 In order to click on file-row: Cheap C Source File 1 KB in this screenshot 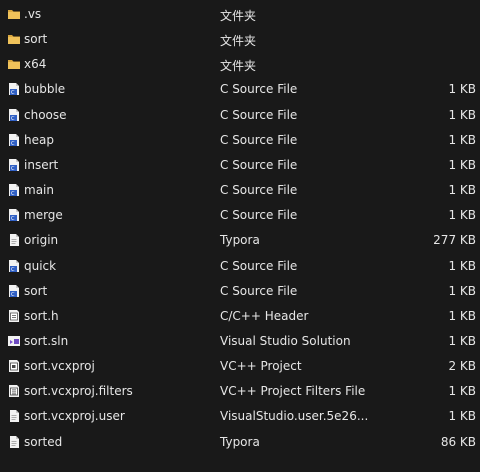, I will do `click(240, 140)`.